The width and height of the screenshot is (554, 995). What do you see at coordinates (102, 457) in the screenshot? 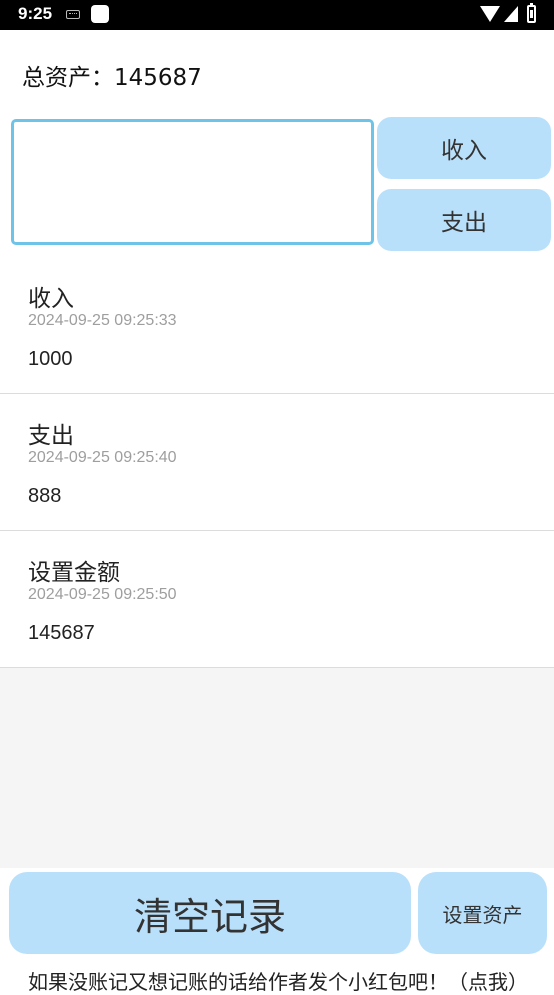
I see `record-time: 2024-09-25 09:25:40` at bounding box center [102, 457].